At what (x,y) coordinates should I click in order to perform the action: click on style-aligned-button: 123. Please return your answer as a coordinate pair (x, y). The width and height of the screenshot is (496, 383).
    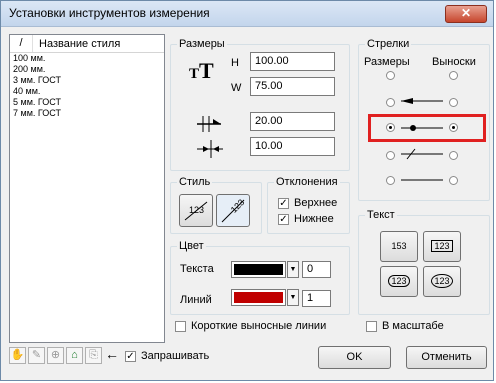
    Looking at the image, I should click on (233, 210).